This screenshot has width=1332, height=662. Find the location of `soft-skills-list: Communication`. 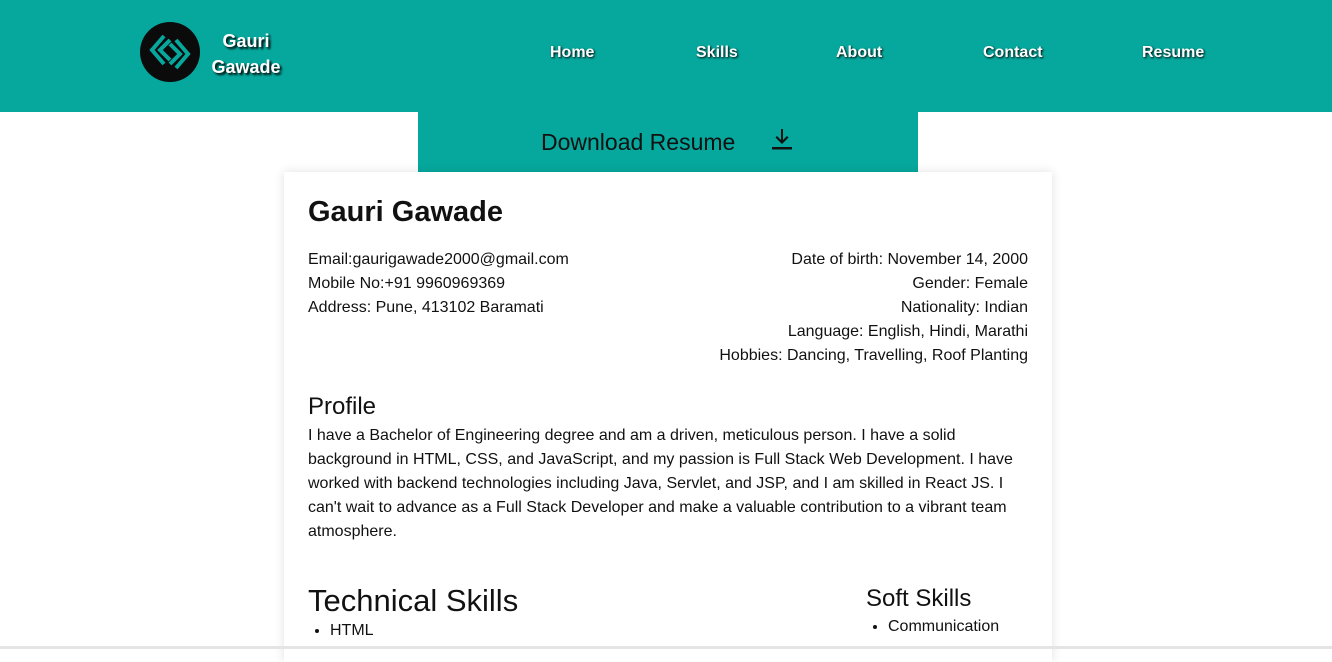

soft-skills-list: Communication is located at coordinates (932, 627).